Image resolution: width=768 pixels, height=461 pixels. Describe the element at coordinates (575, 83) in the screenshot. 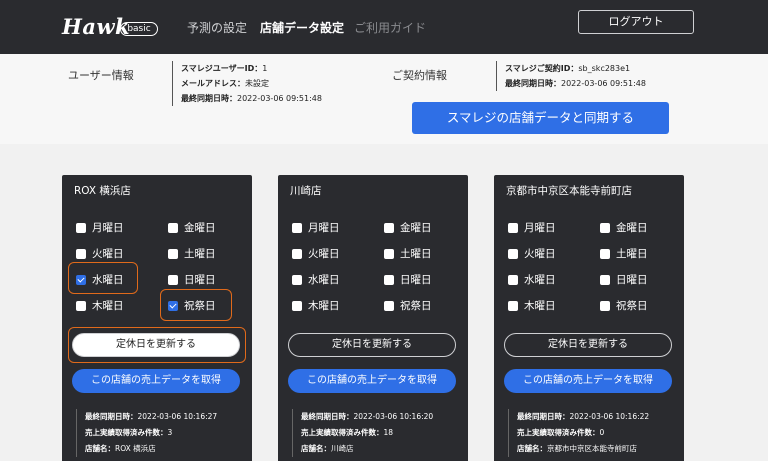

I see `contract-last-sync-line: 最終同期日時：2022-03-06 09:51:48` at that location.